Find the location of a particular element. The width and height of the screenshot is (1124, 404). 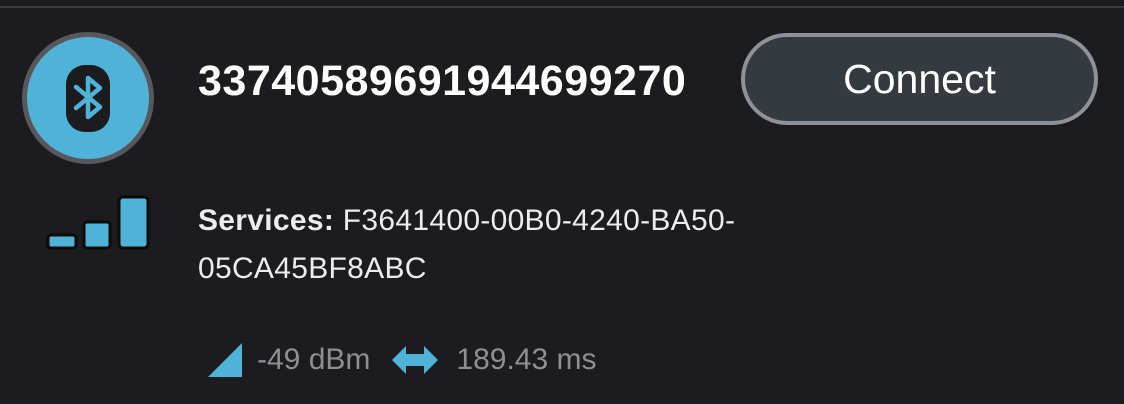

latency-value: 189.43 ms is located at coordinates (526, 359).